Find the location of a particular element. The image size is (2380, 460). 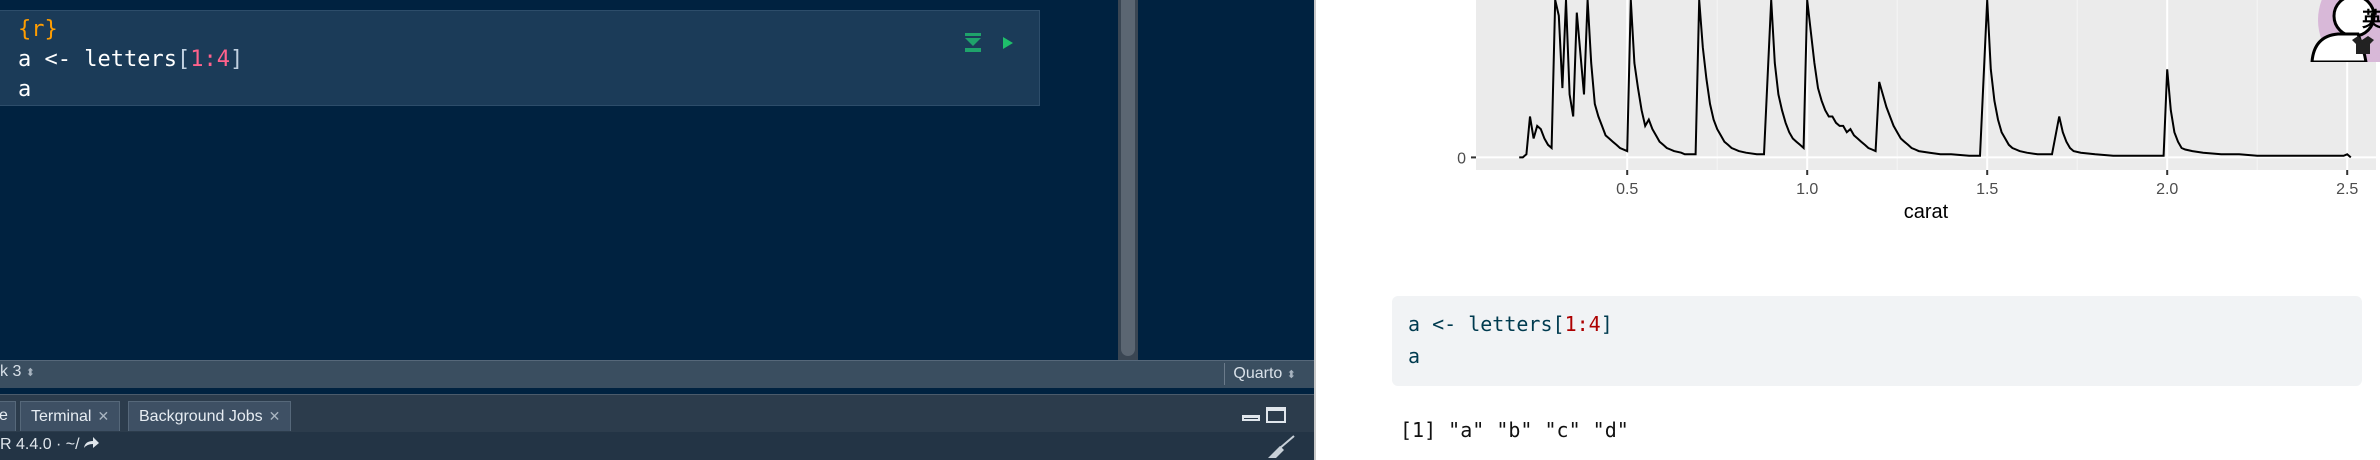

x-axis: 0.5 1.0 1.5 2.0 2.5 is located at coordinates (1987, 184).